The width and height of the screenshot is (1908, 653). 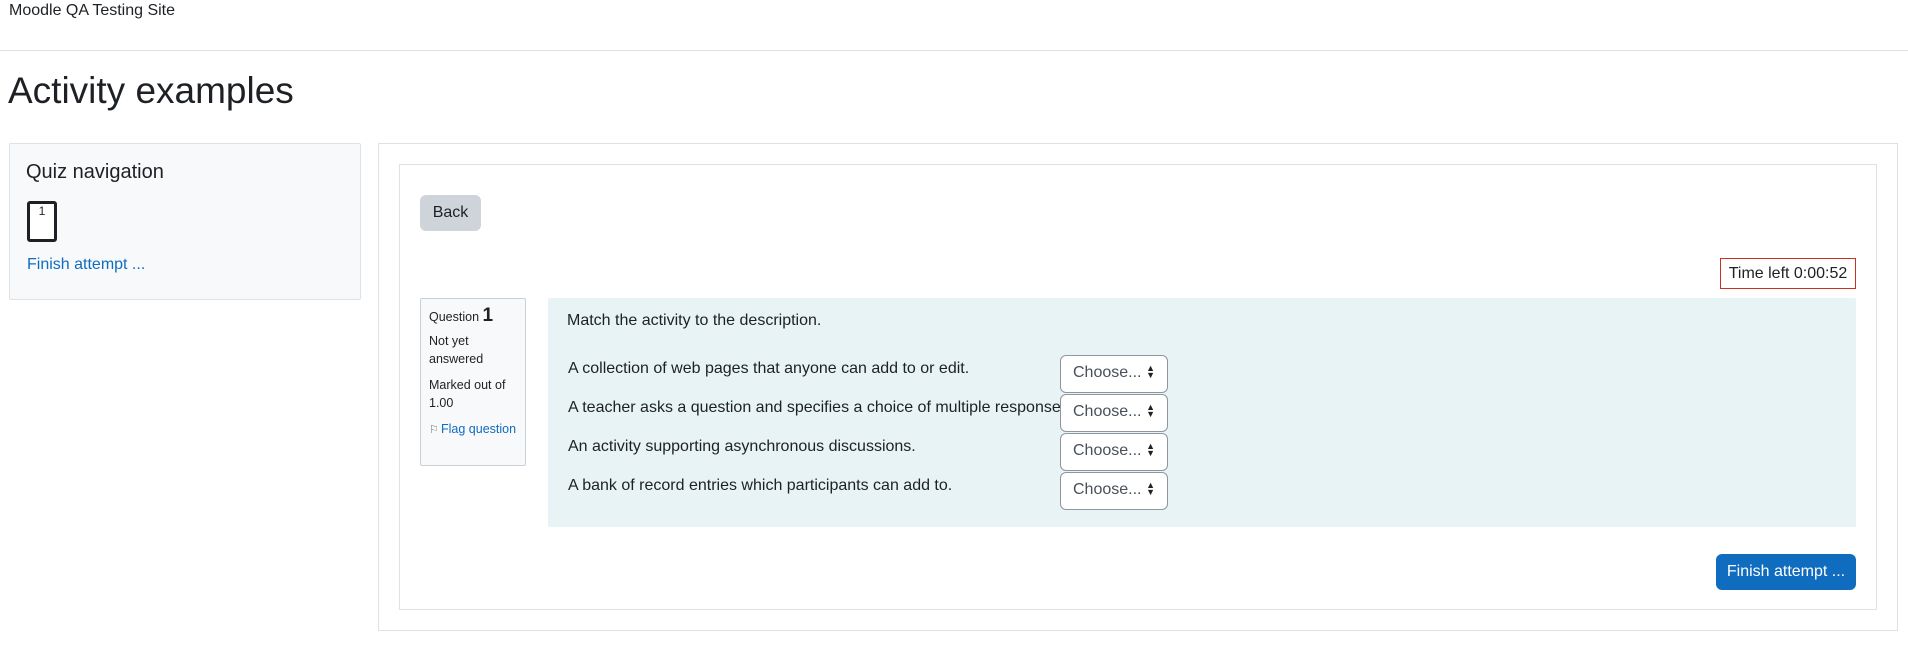 What do you see at coordinates (454, 317) in the screenshot?
I see `question-prefix: Question` at bounding box center [454, 317].